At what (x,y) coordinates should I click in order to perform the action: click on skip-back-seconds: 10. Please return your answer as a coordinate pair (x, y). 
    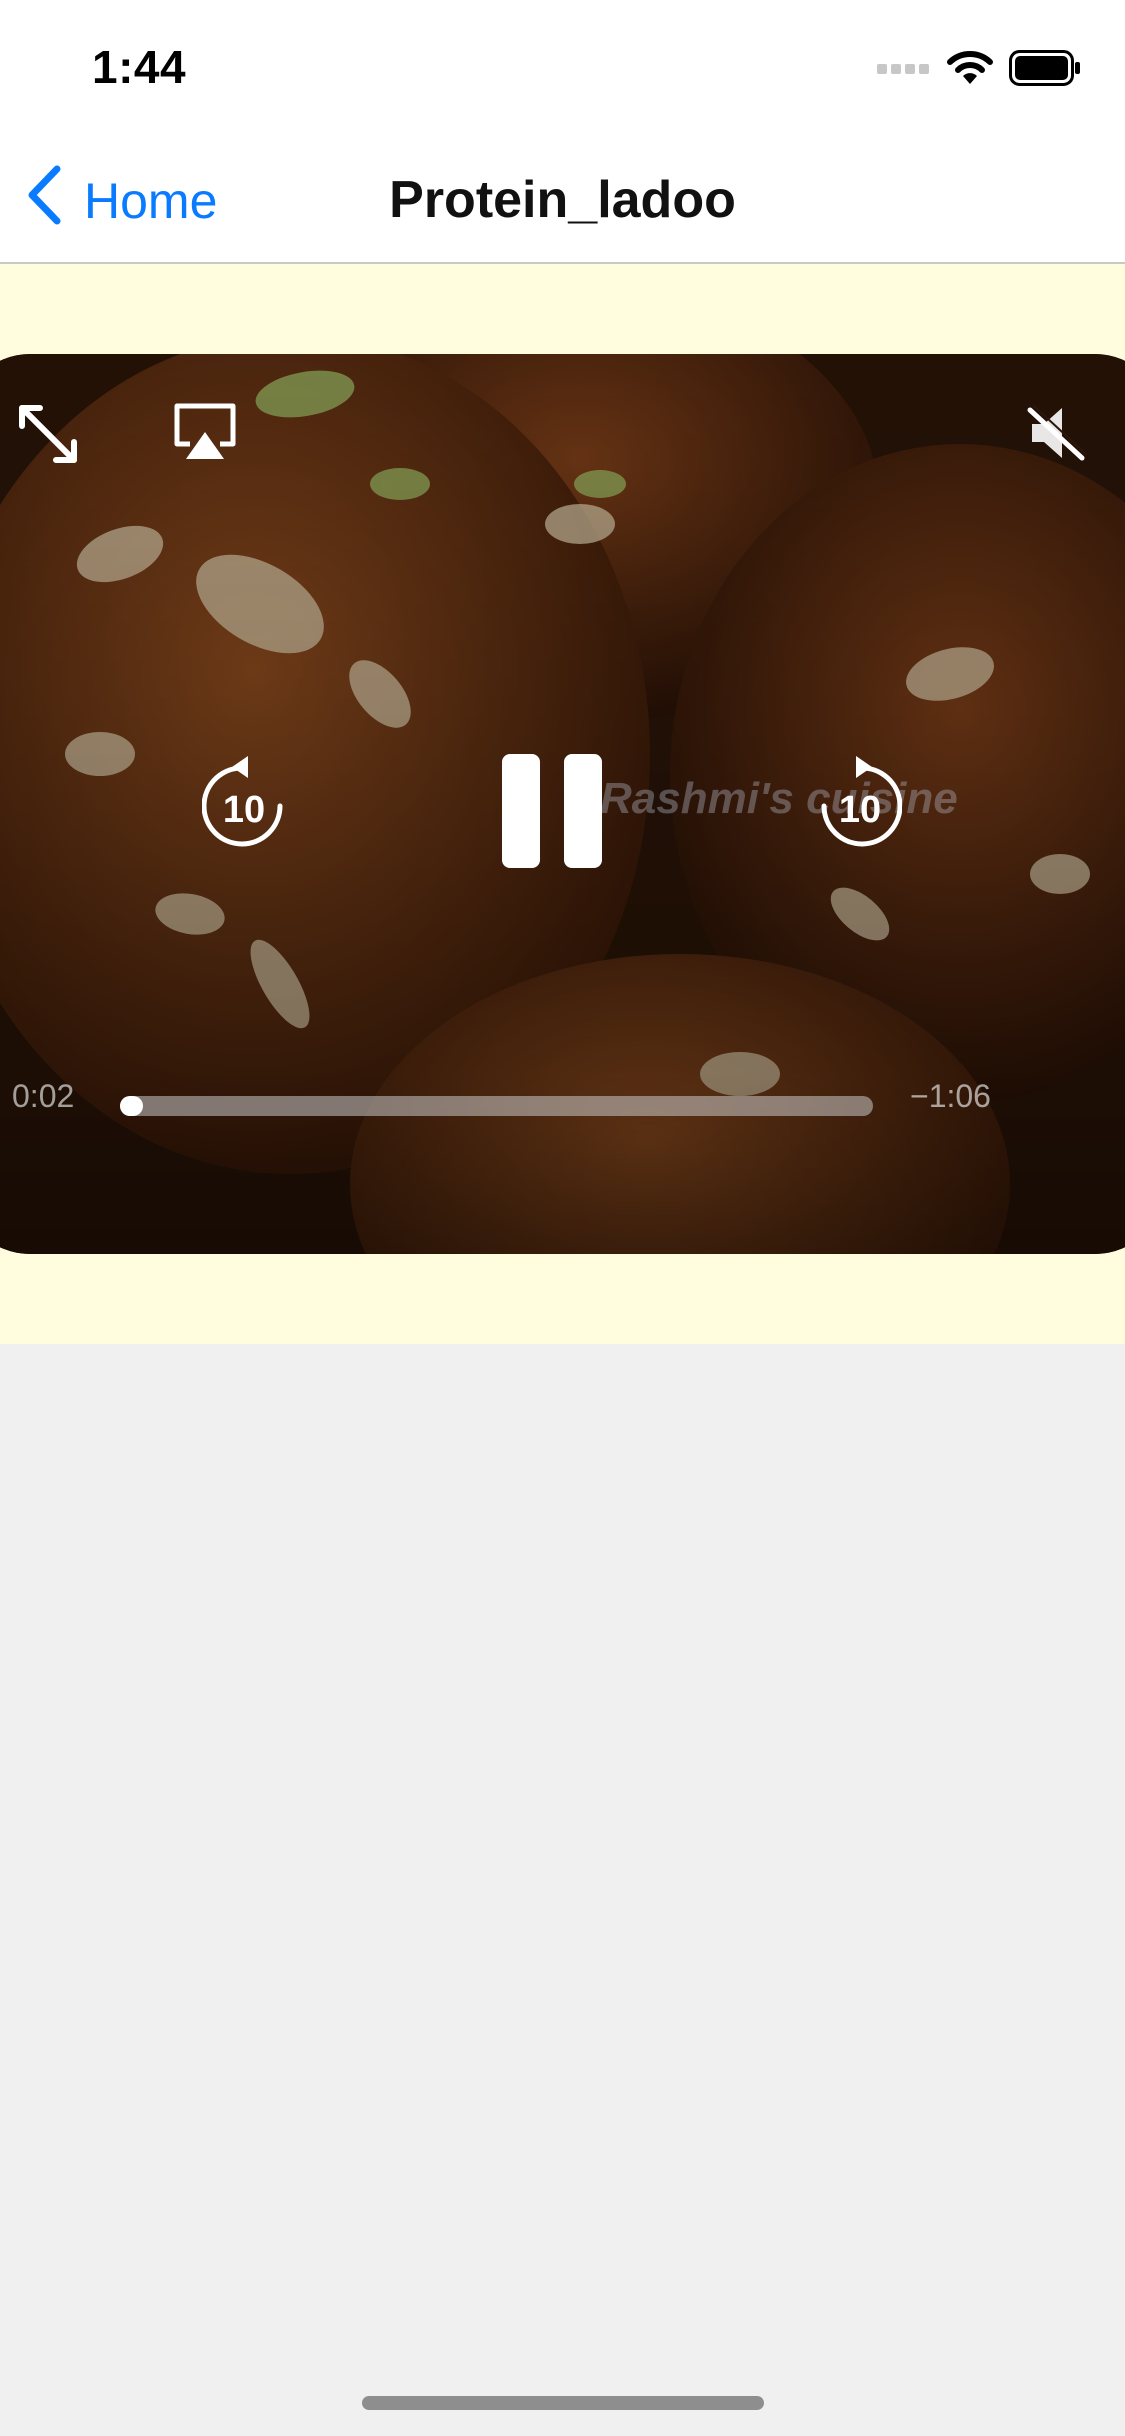
    Looking at the image, I should click on (244, 810).